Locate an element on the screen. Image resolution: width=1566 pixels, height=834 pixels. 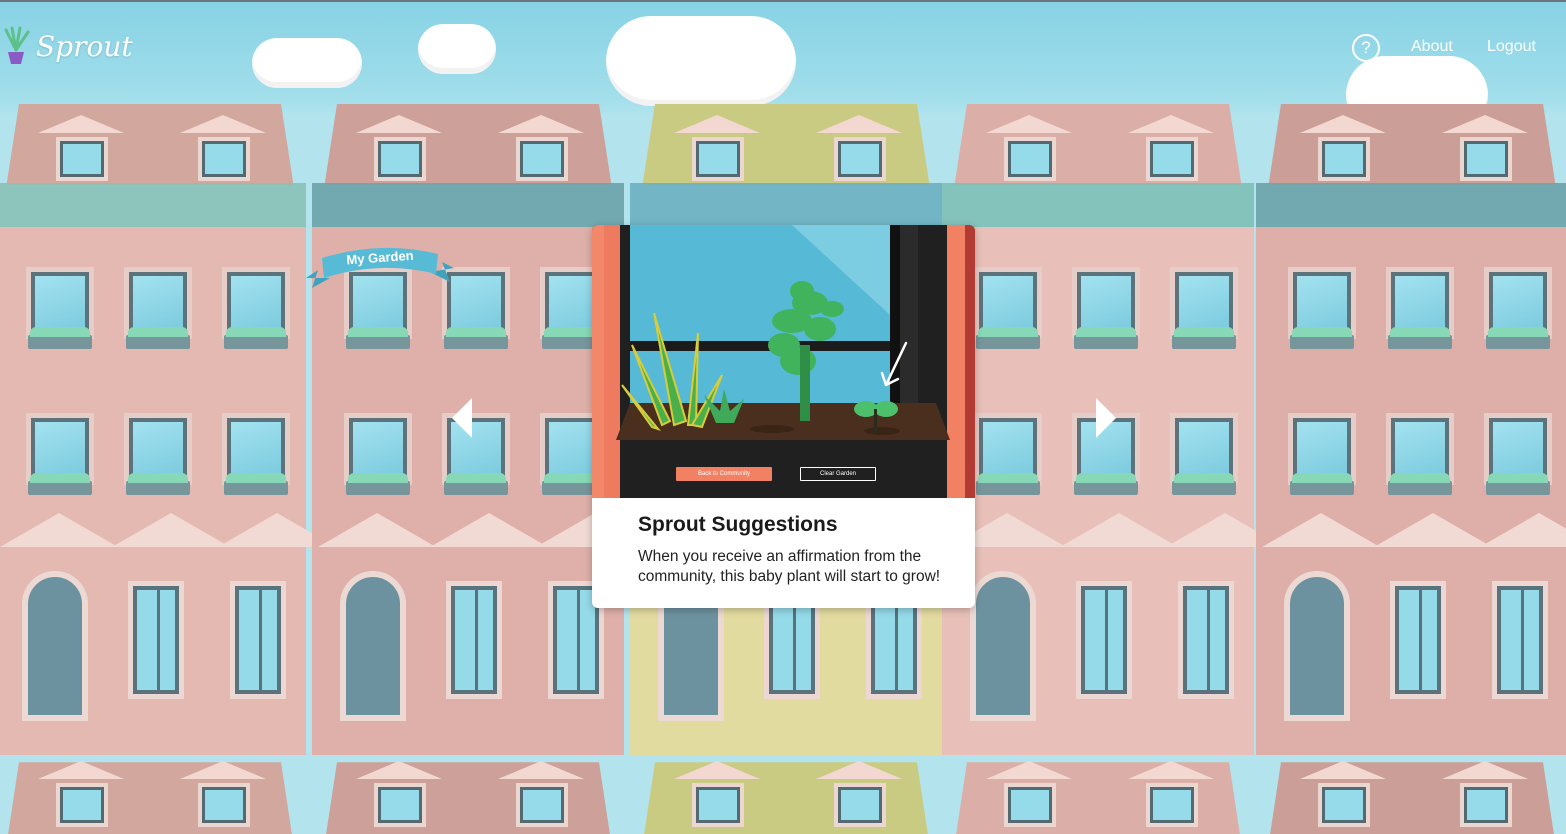
nav-logout-link: Logout is located at coordinates (1511, 47).